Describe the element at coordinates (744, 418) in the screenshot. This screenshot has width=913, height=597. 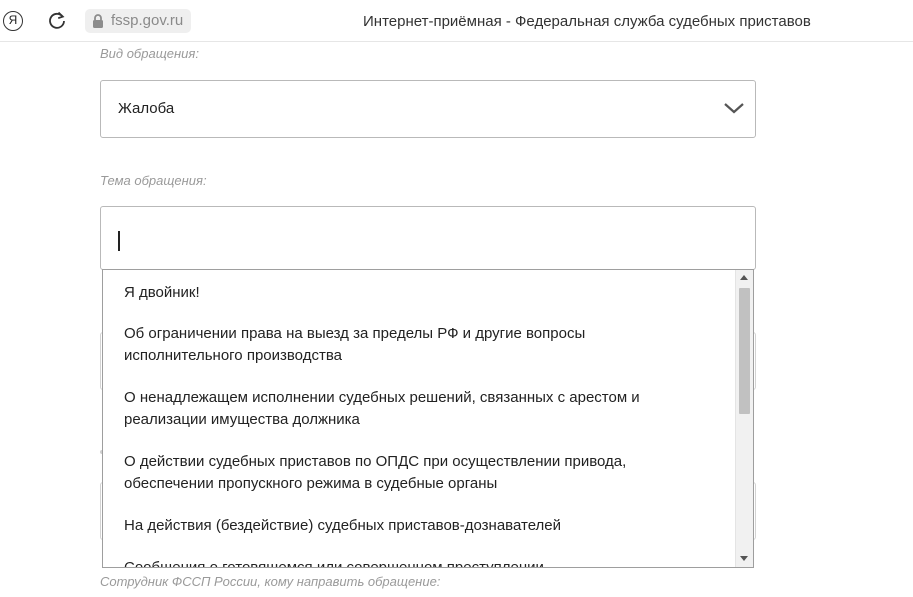
I see `dropdown-scrollbar` at that location.